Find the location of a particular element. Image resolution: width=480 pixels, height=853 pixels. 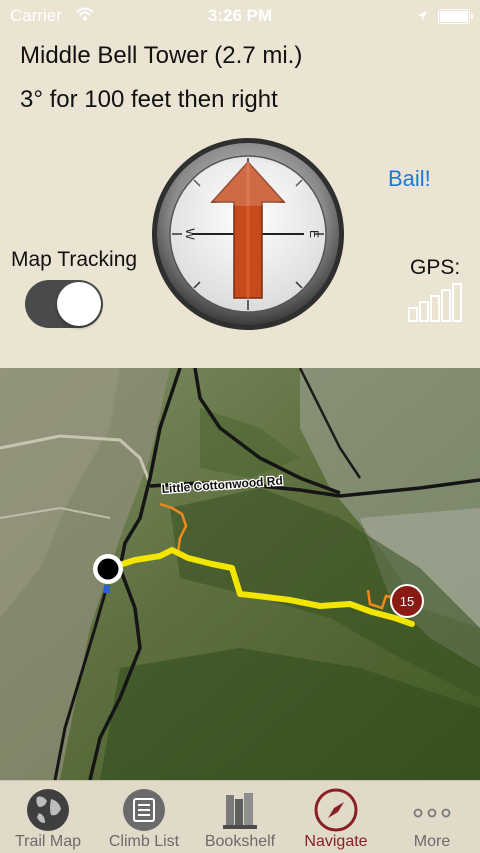

toggle-knob is located at coordinates (79, 304).